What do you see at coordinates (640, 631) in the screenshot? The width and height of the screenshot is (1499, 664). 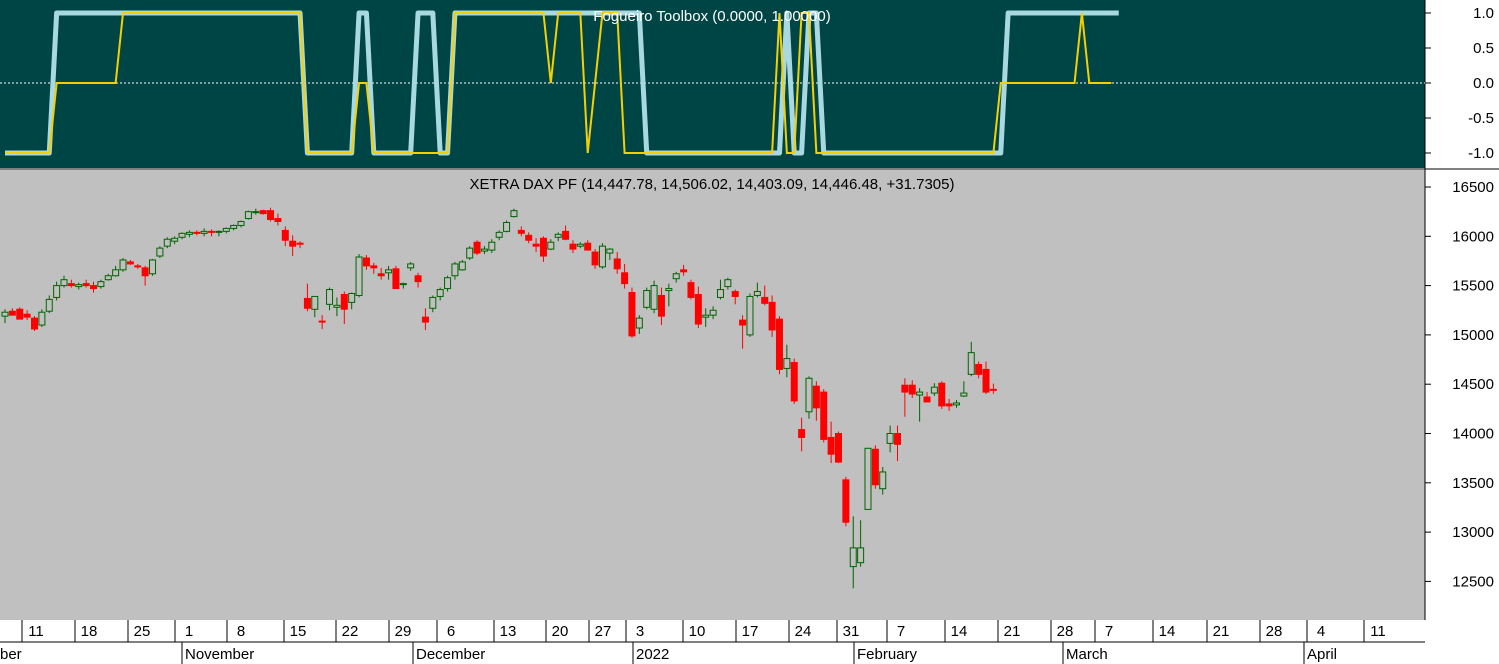 I see `day-label: 3` at bounding box center [640, 631].